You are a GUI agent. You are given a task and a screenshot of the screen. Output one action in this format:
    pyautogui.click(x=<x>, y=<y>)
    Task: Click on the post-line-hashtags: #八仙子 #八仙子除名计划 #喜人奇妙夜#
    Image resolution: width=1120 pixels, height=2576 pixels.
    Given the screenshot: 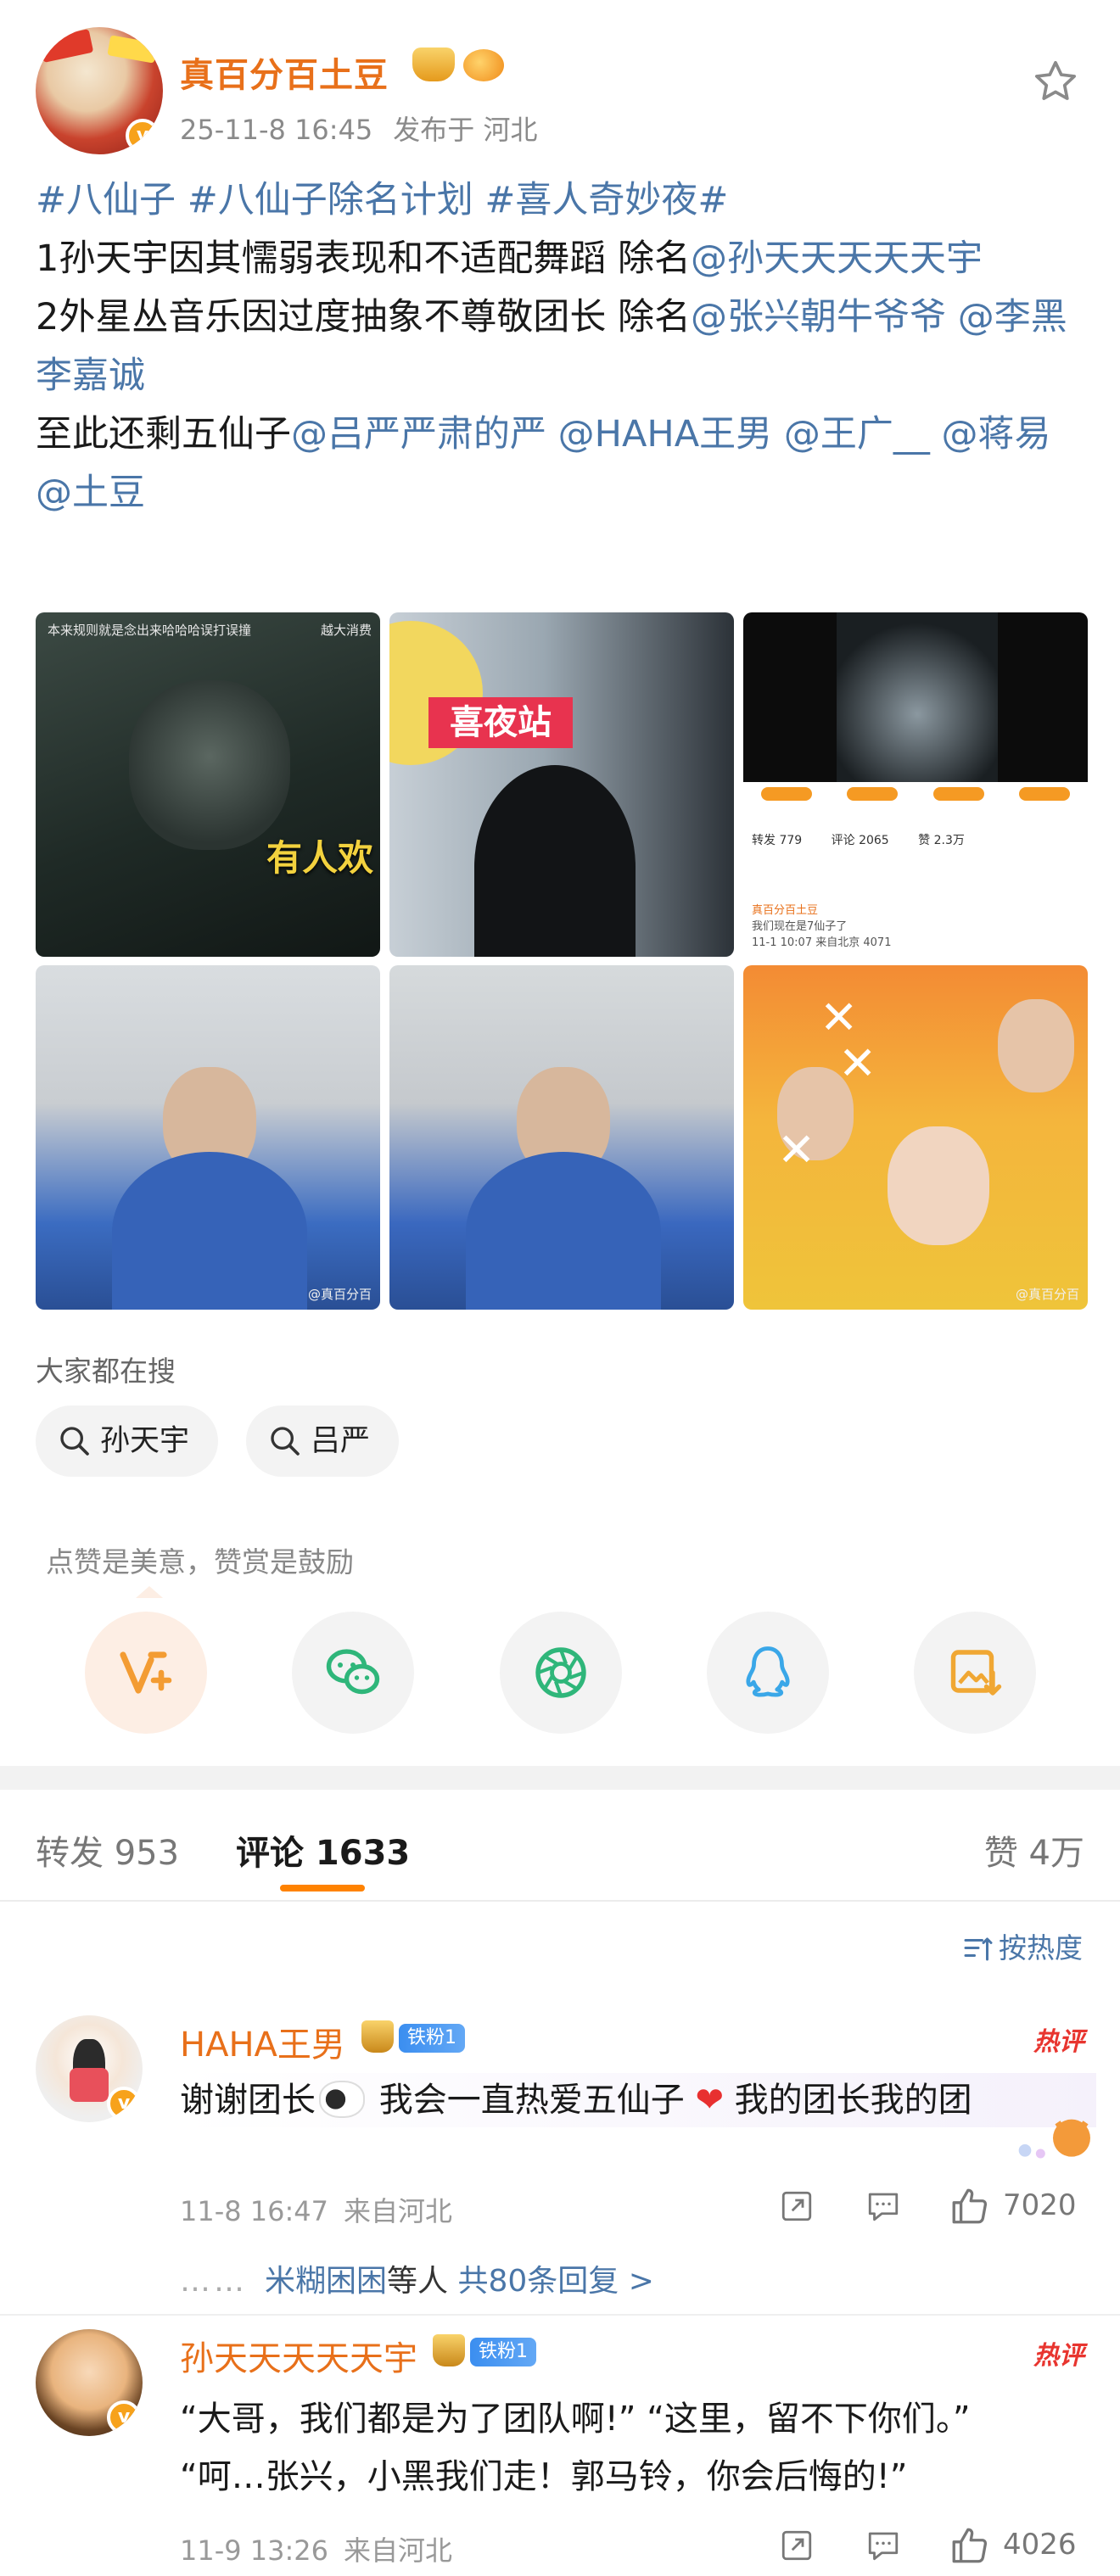 What is the action you would take?
    pyautogui.click(x=562, y=200)
    